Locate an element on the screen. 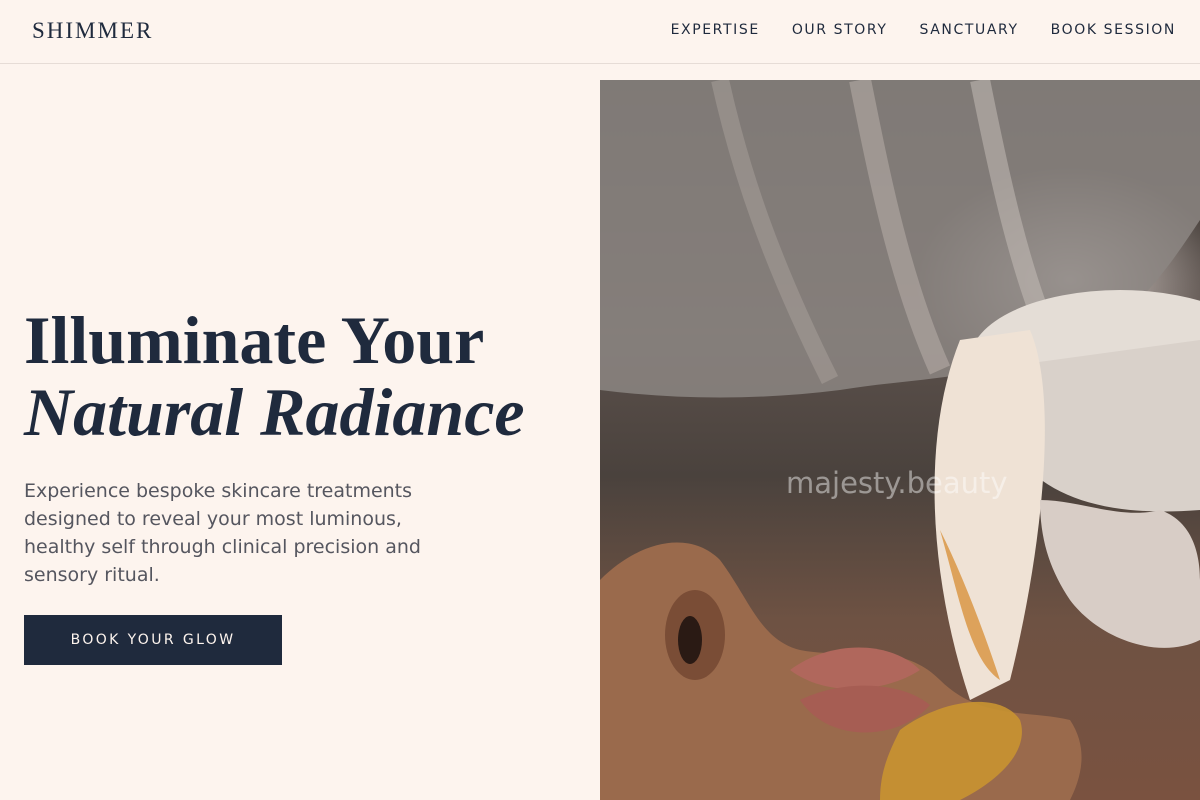 Image resolution: width=1200 pixels, height=800 pixels. book-your-glow-button: BOOK YOUR GLOW is located at coordinates (153, 640).